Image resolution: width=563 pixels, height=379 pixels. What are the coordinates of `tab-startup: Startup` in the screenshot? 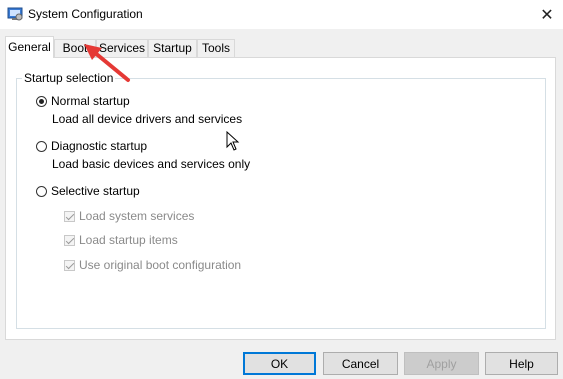 It's located at (172, 48).